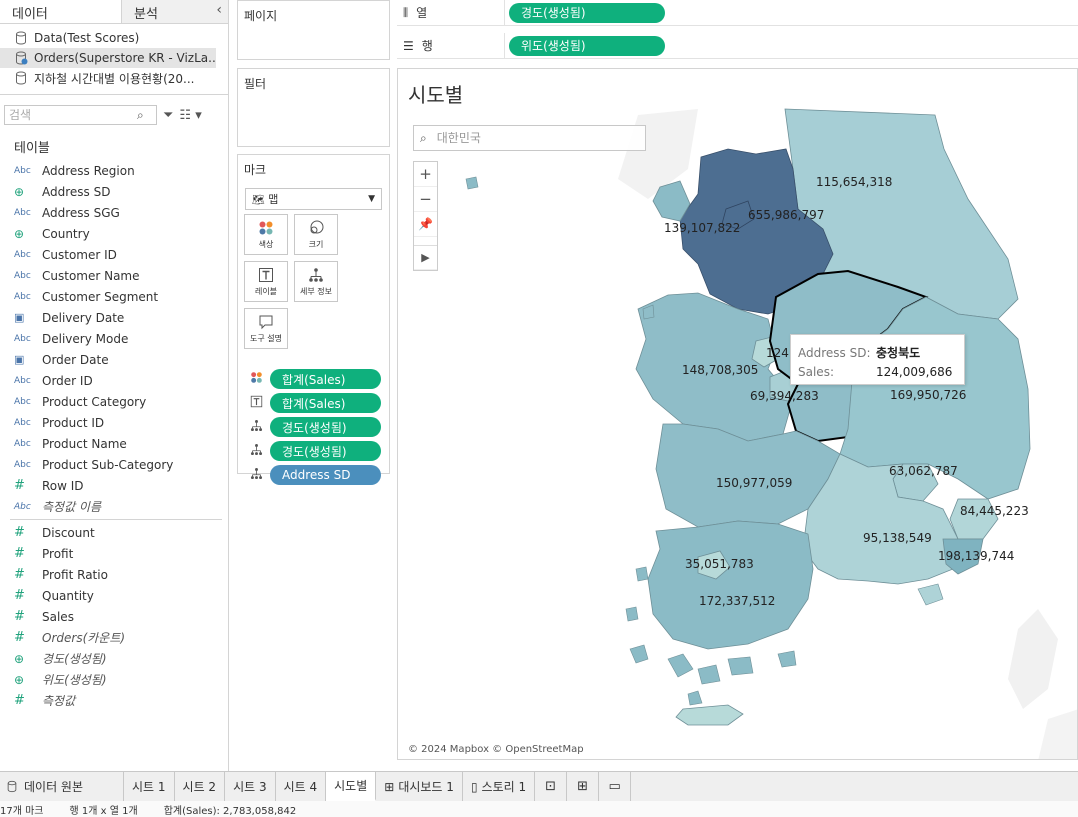 This screenshot has height=817, width=1078. Describe the element at coordinates (816, 371) in the screenshot. I see `tooltip-key: Sales:` at that location.